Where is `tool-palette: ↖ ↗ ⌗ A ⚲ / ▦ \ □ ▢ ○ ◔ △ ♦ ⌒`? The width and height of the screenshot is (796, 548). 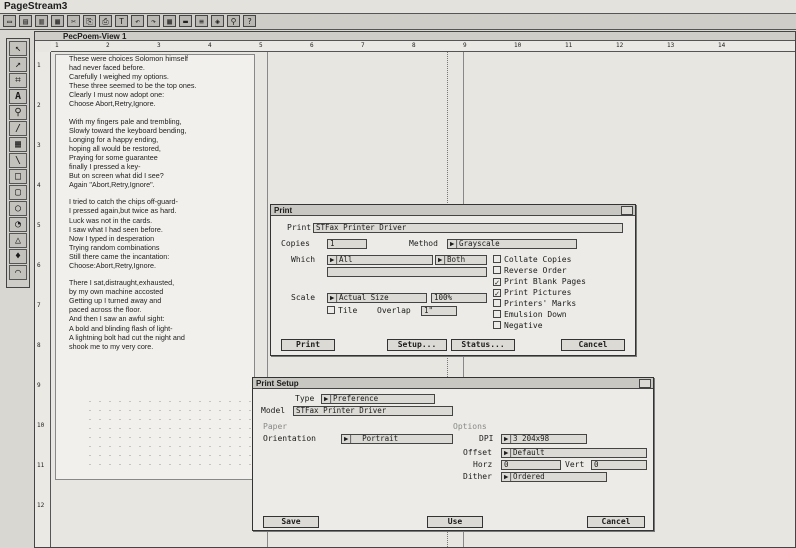 tool-palette: ↖ ↗ ⌗ A ⚲ / ▦ \ □ ▢ ○ ◔ △ ♦ ⌒ is located at coordinates (18, 163).